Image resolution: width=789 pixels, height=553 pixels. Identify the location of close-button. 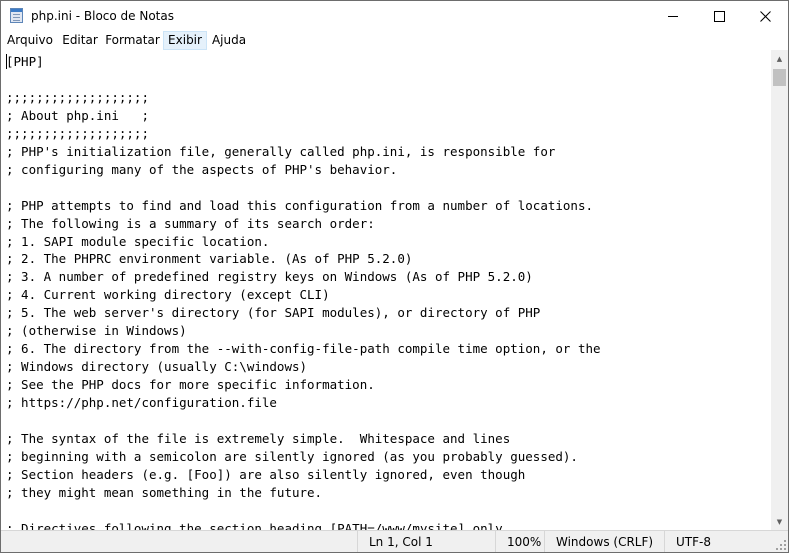
(765, 16).